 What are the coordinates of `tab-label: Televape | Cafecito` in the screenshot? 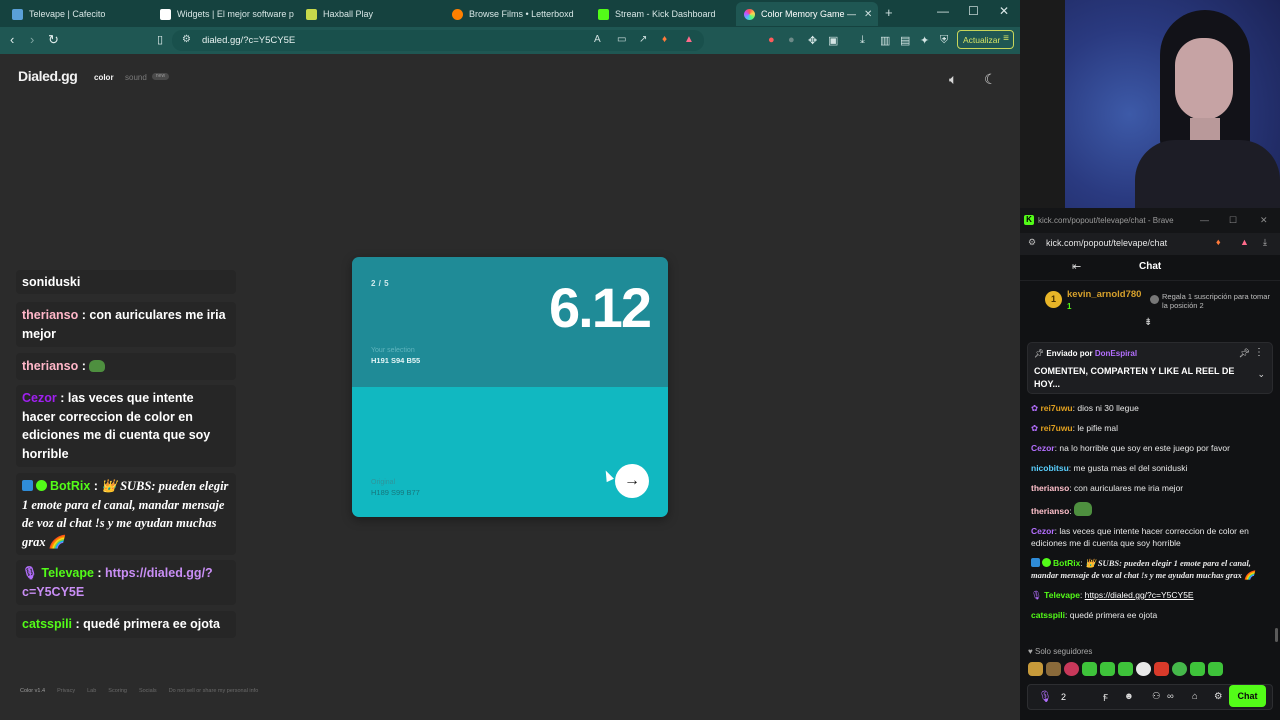 It's located at (67, 14).